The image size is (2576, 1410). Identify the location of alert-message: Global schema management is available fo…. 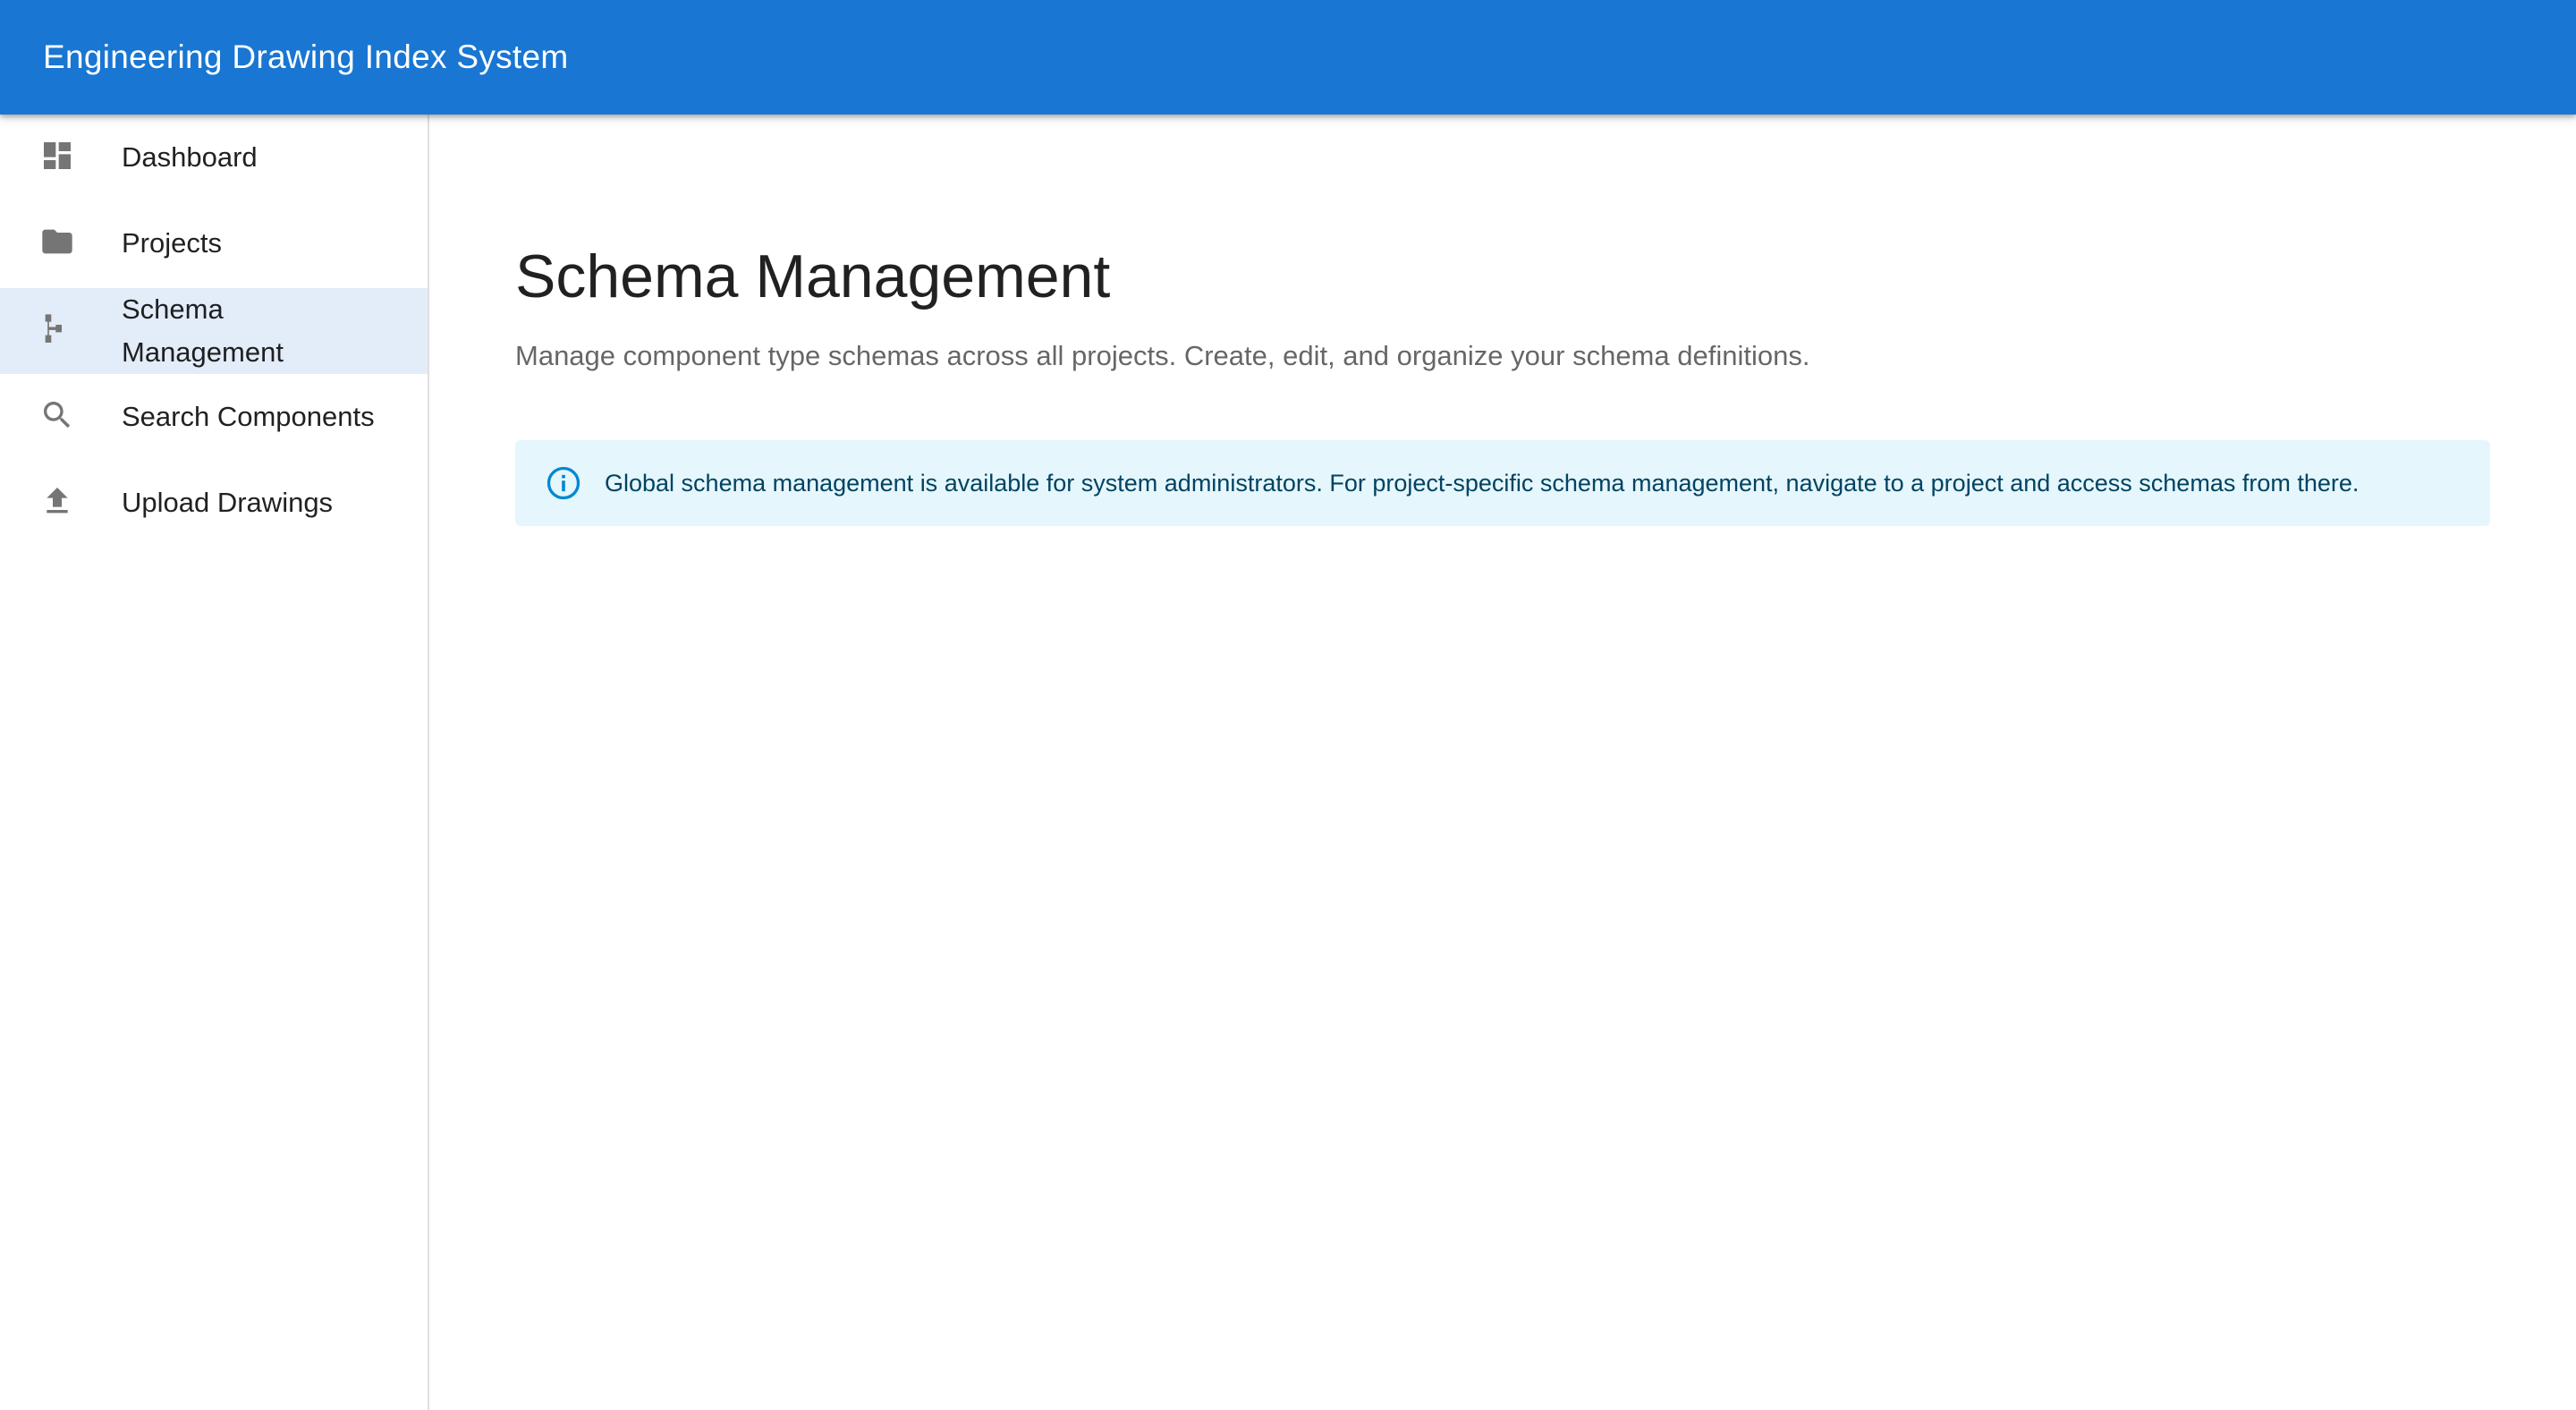
(1482, 483).